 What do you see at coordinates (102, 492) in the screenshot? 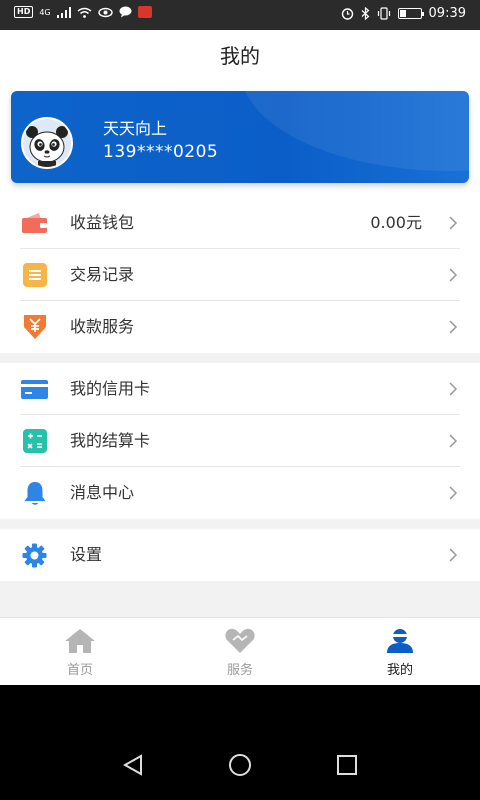
I see `menu-label-messages: 消息中心` at bounding box center [102, 492].